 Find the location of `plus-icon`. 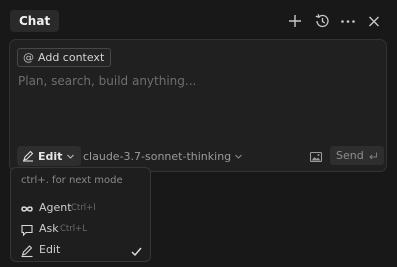

plus-icon is located at coordinates (295, 21).